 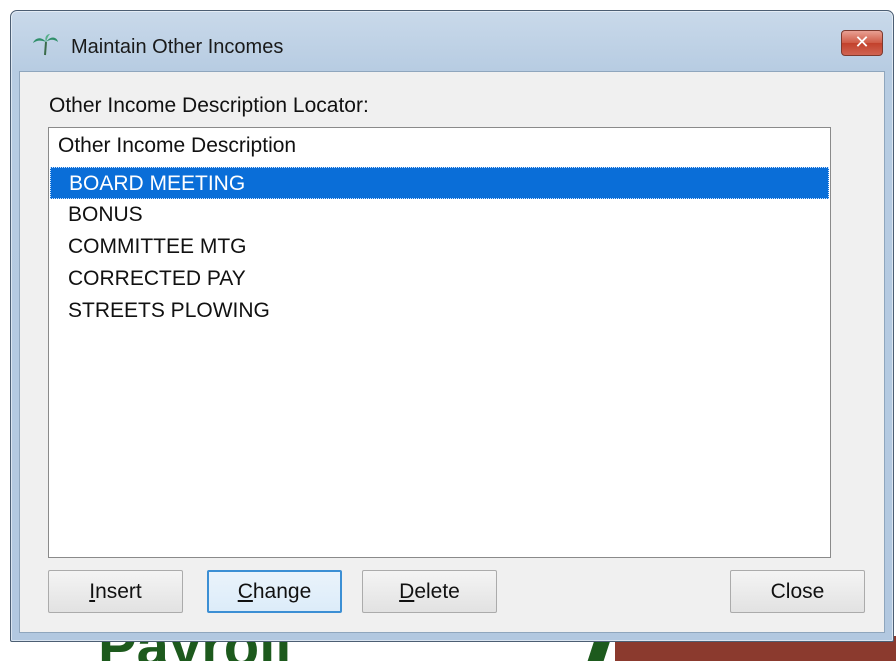 I want to click on palm-tree-icon, so click(x=45, y=45).